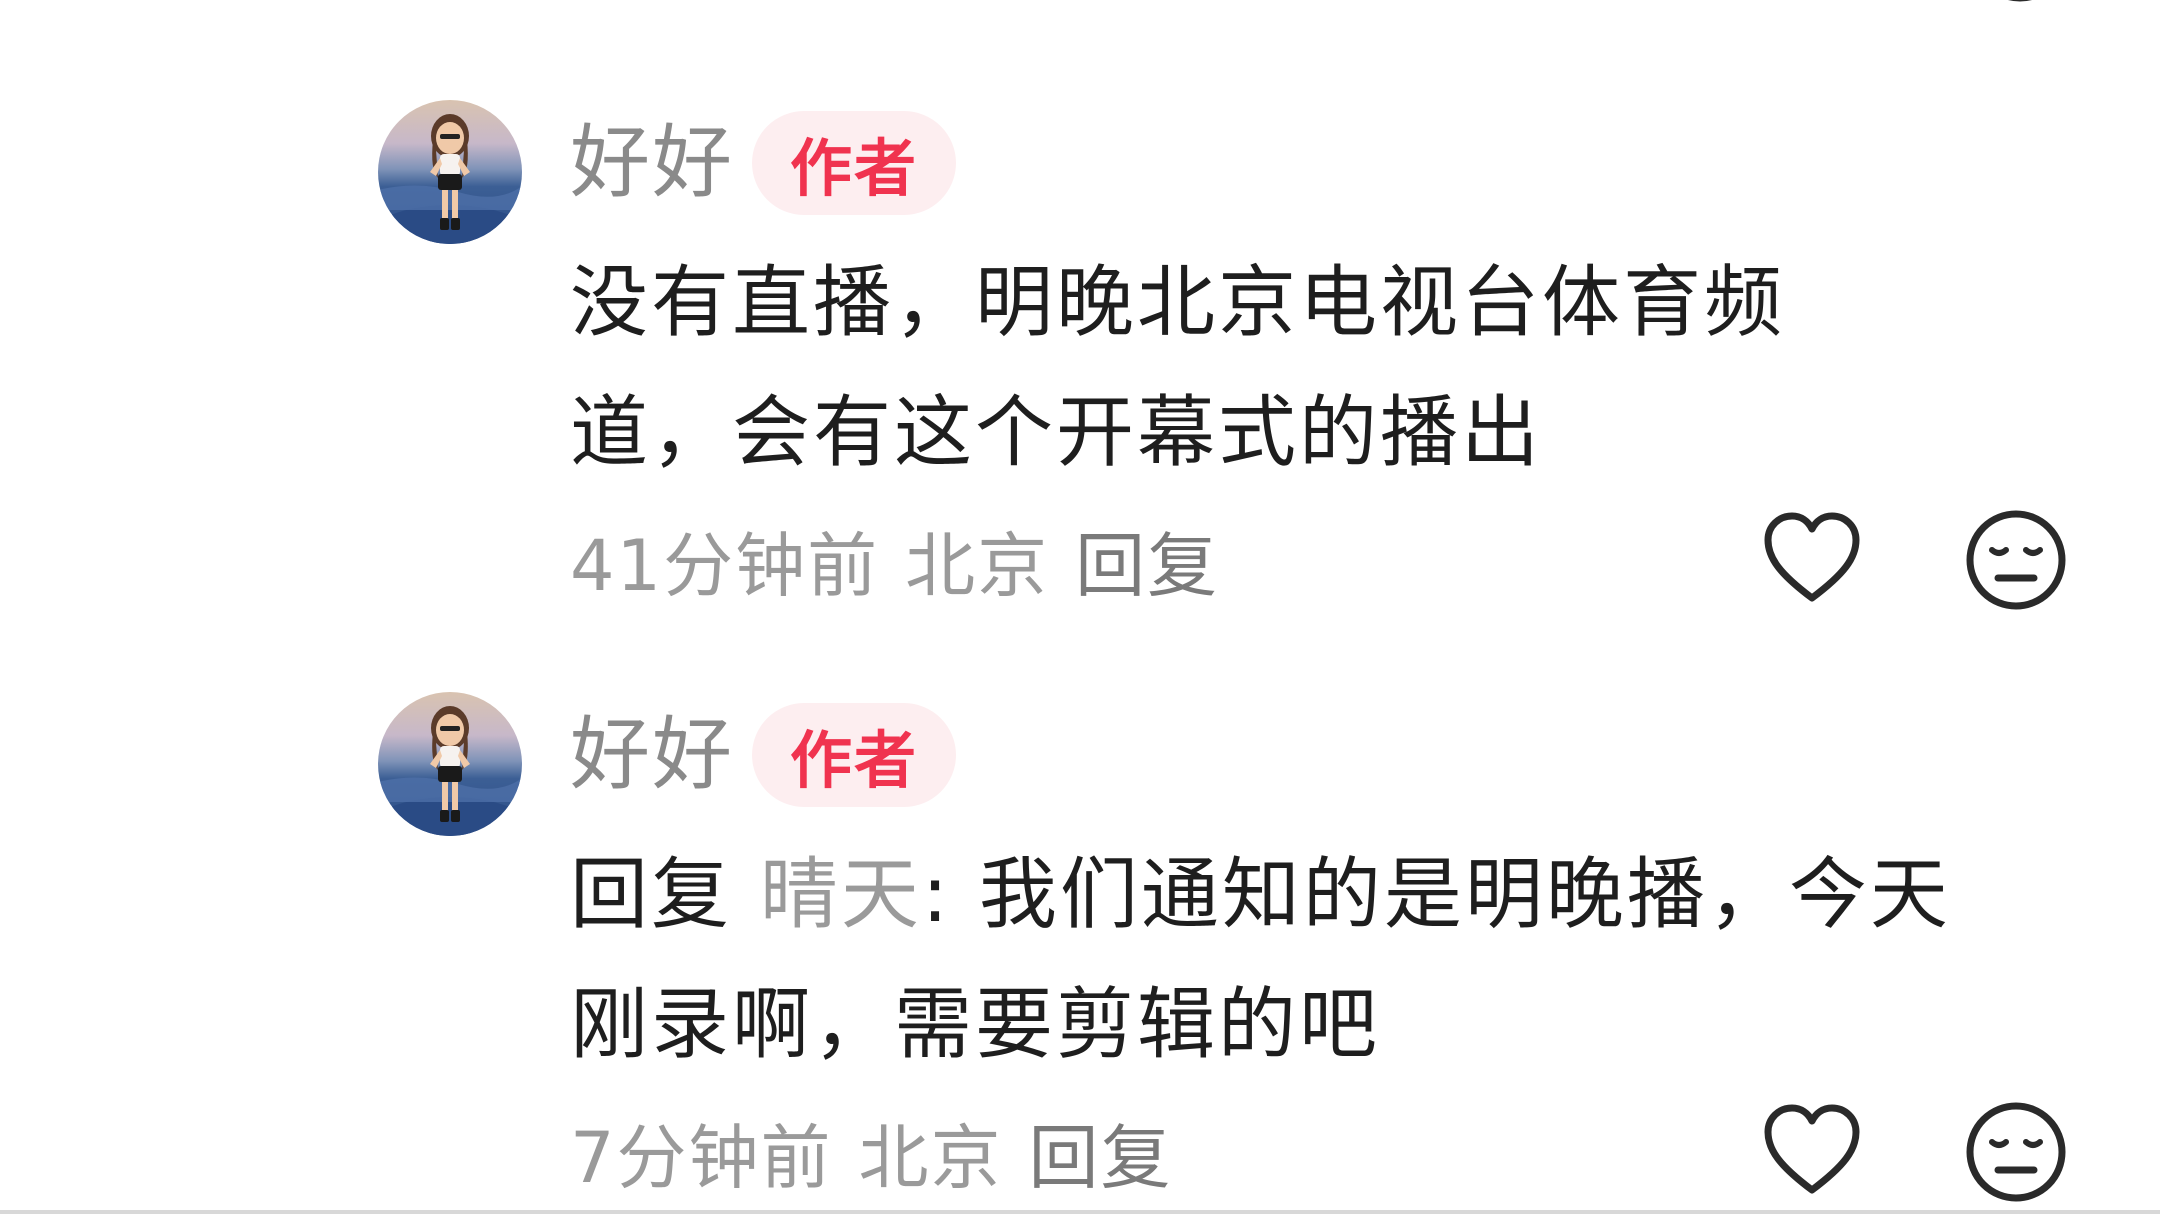 This screenshot has width=2160, height=1214. I want to click on reply-target-username: 晴天, so click(841, 895).